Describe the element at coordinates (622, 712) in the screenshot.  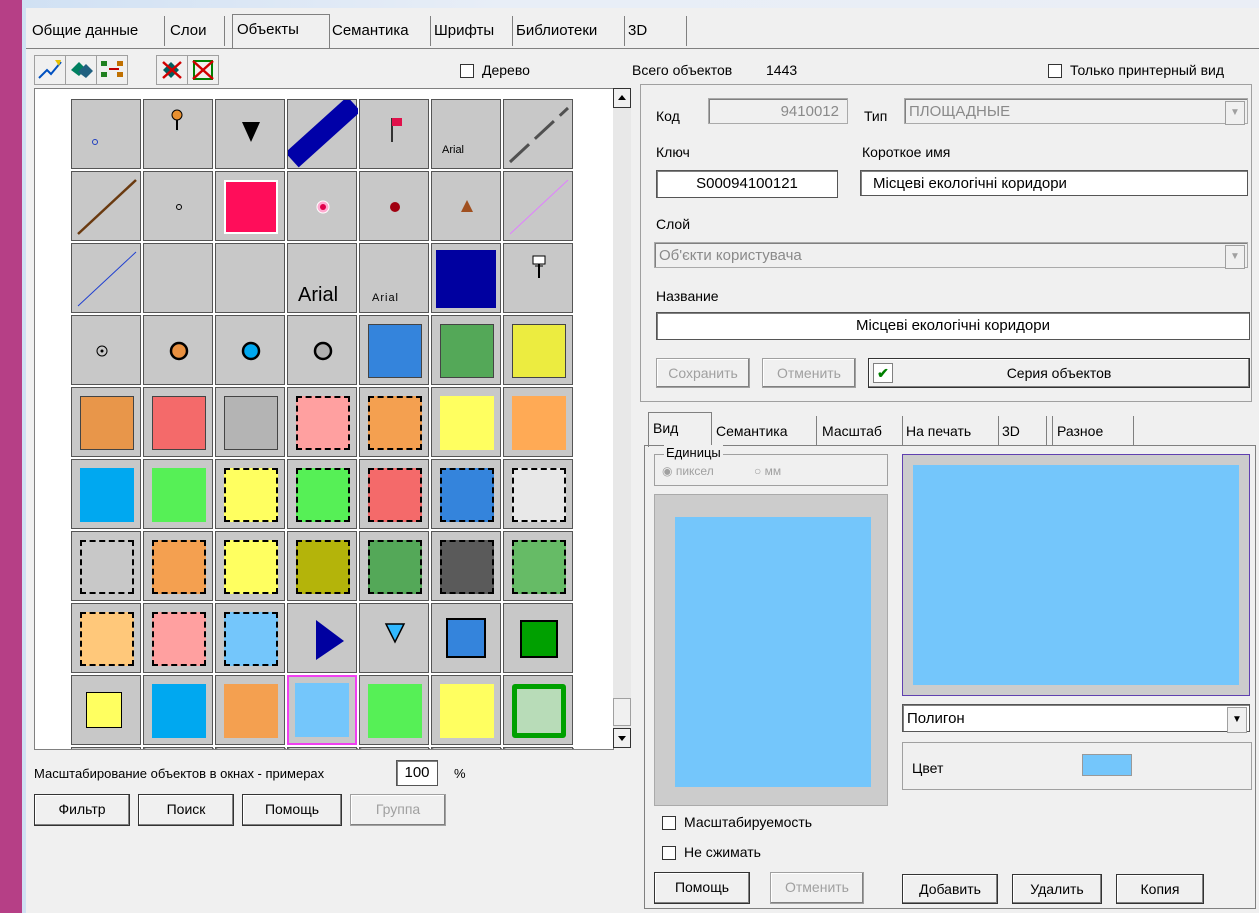
I see `scroll-thumb` at that location.